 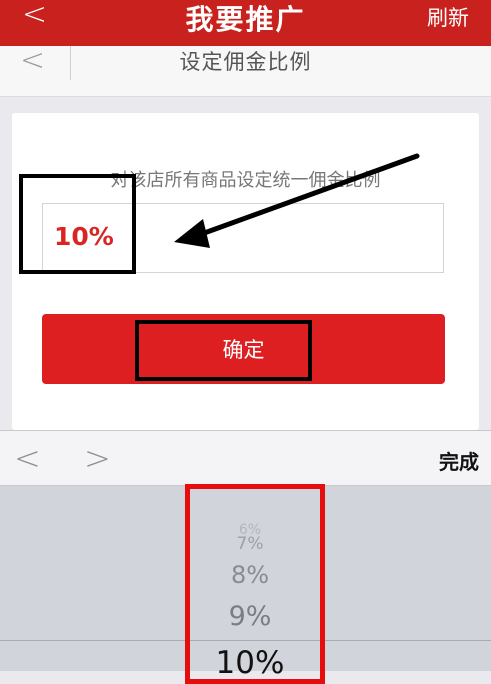 I want to click on done-button: 完成, so click(x=459, y=460).